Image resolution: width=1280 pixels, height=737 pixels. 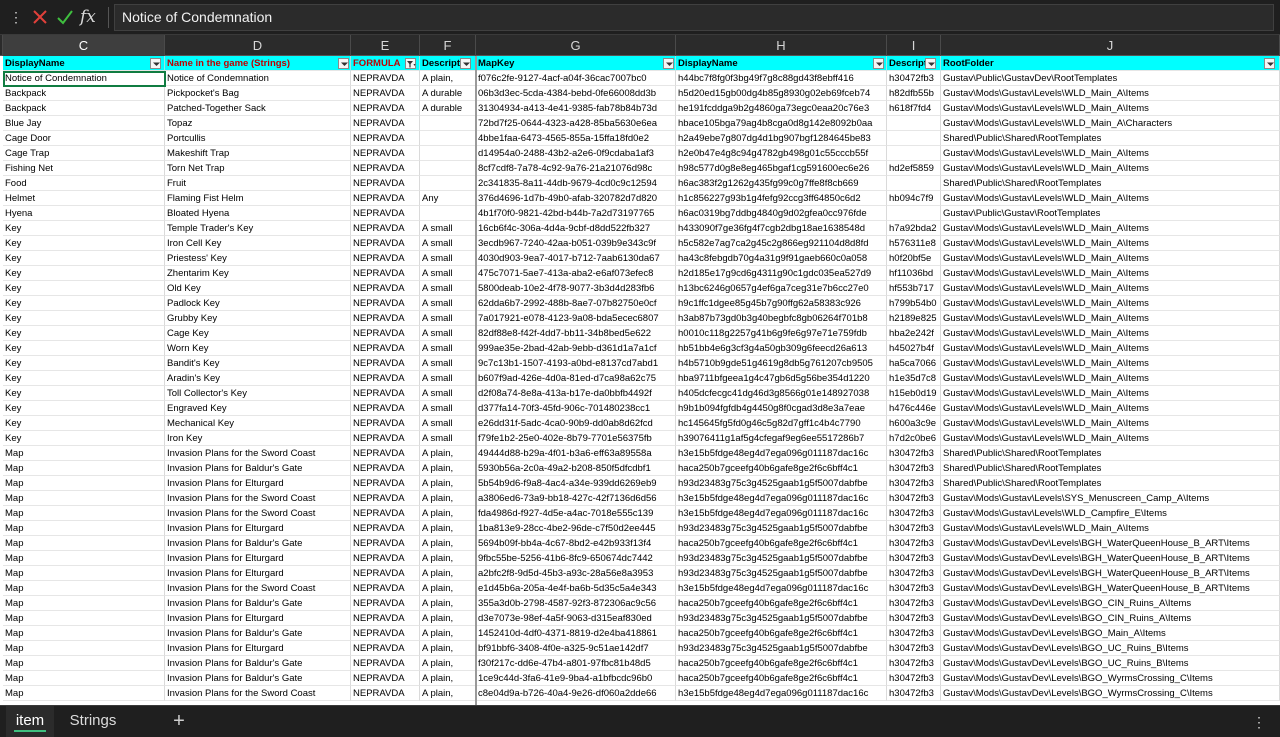 What do you see at coordinates (258, 273) in the screenshot?
I see `table-cell: Zhentarim Key` at bounding box center [258, 273].